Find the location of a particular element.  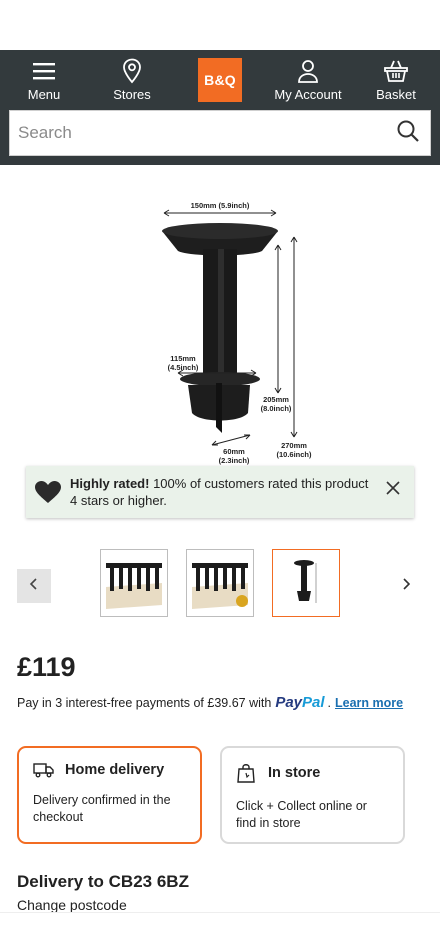

top-nav: Menu Stores B&Q My Account Basket is located at coordinates (220, 84).